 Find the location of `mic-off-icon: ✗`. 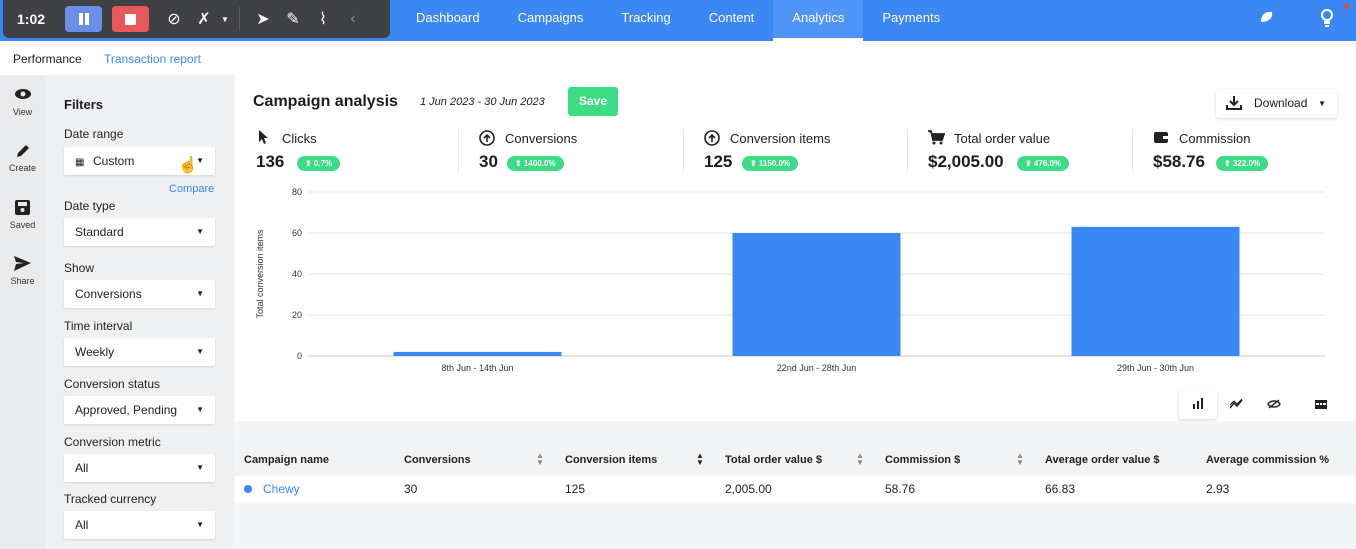

mic-off-icon: ✗ is located at coordinates (204, 19).